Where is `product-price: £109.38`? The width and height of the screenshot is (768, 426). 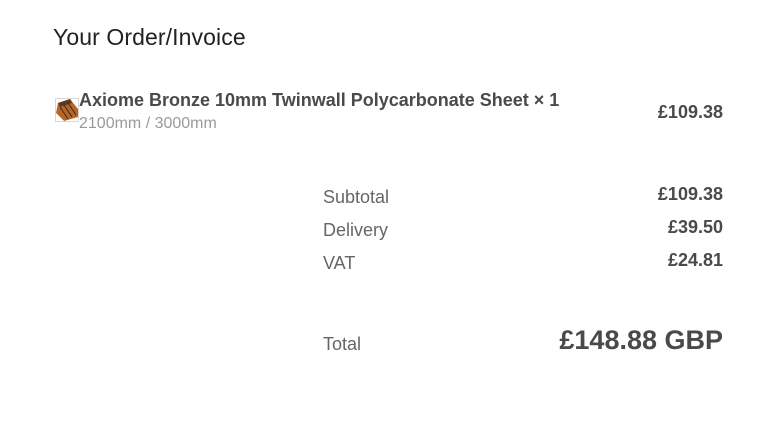 product-price: £109.38 is located at coordinates (690, 112).